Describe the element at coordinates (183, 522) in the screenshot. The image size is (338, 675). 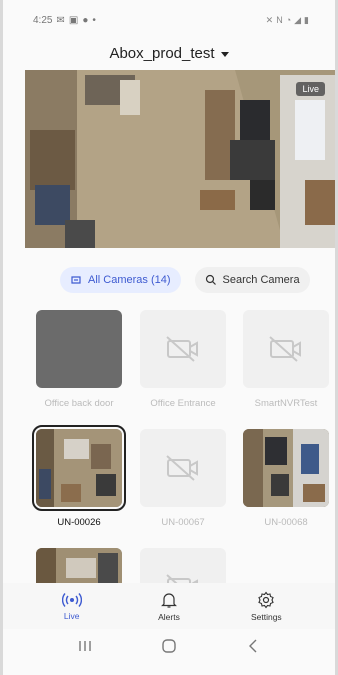
I see `camera-name: UN-00067` at that location.